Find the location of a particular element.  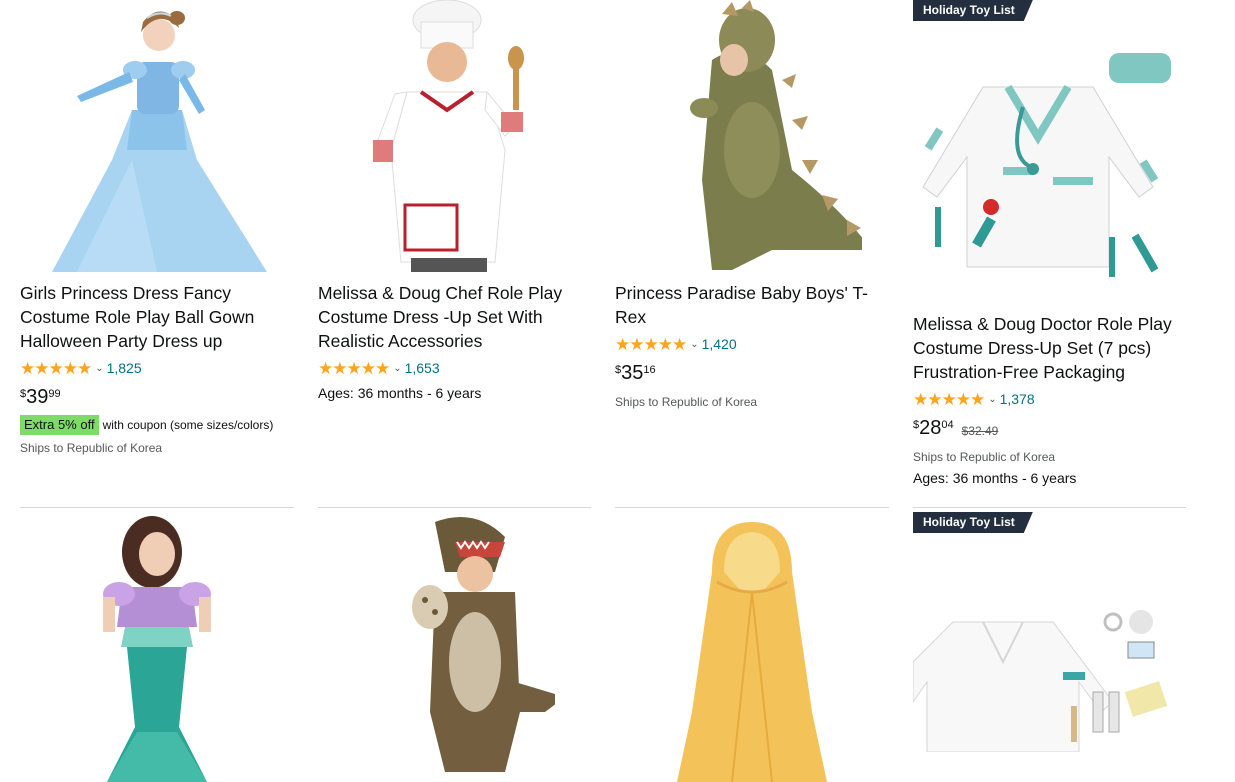

price-whole: 28 is located at coordinates (930, 428).